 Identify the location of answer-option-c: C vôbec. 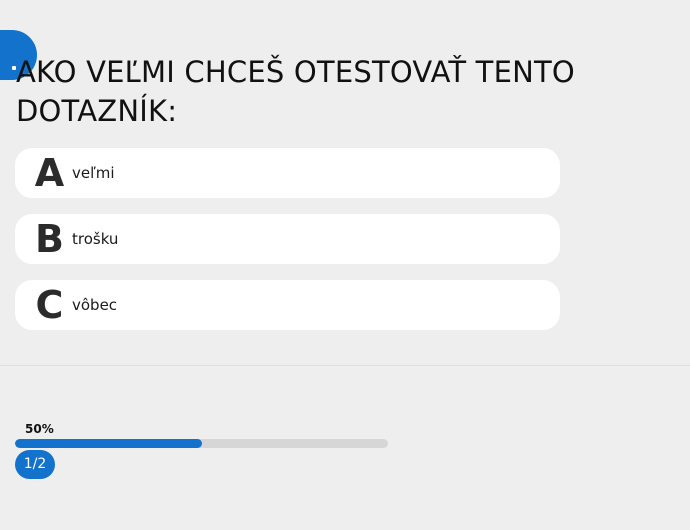
(287, 305).